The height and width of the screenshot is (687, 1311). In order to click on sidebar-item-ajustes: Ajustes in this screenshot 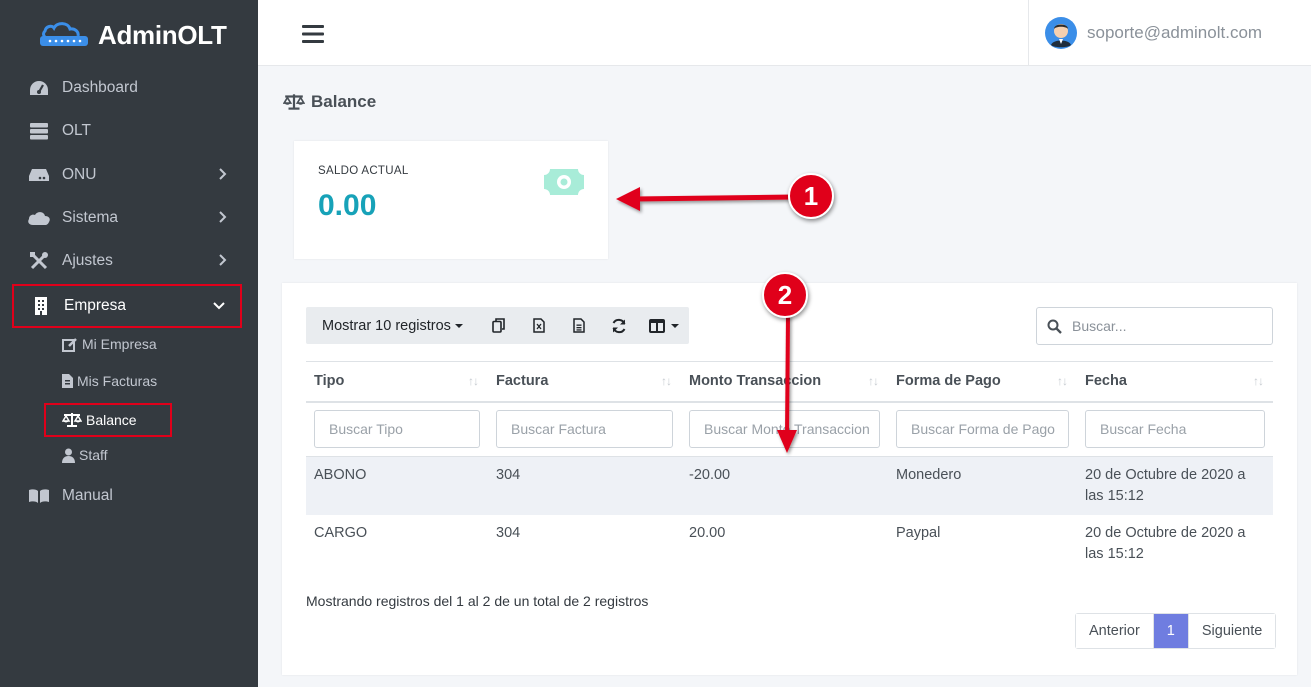, I will do `click(127, 261)`.